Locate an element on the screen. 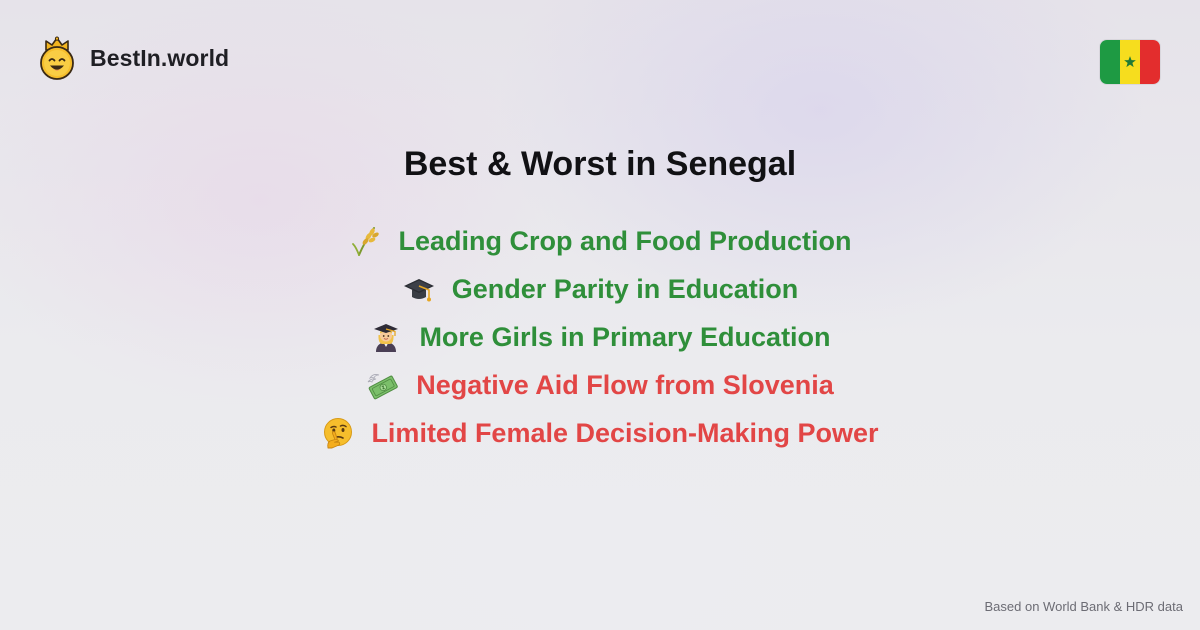  list-item: Limited Female Decision-Making Power is located at coordinates (600, 433).